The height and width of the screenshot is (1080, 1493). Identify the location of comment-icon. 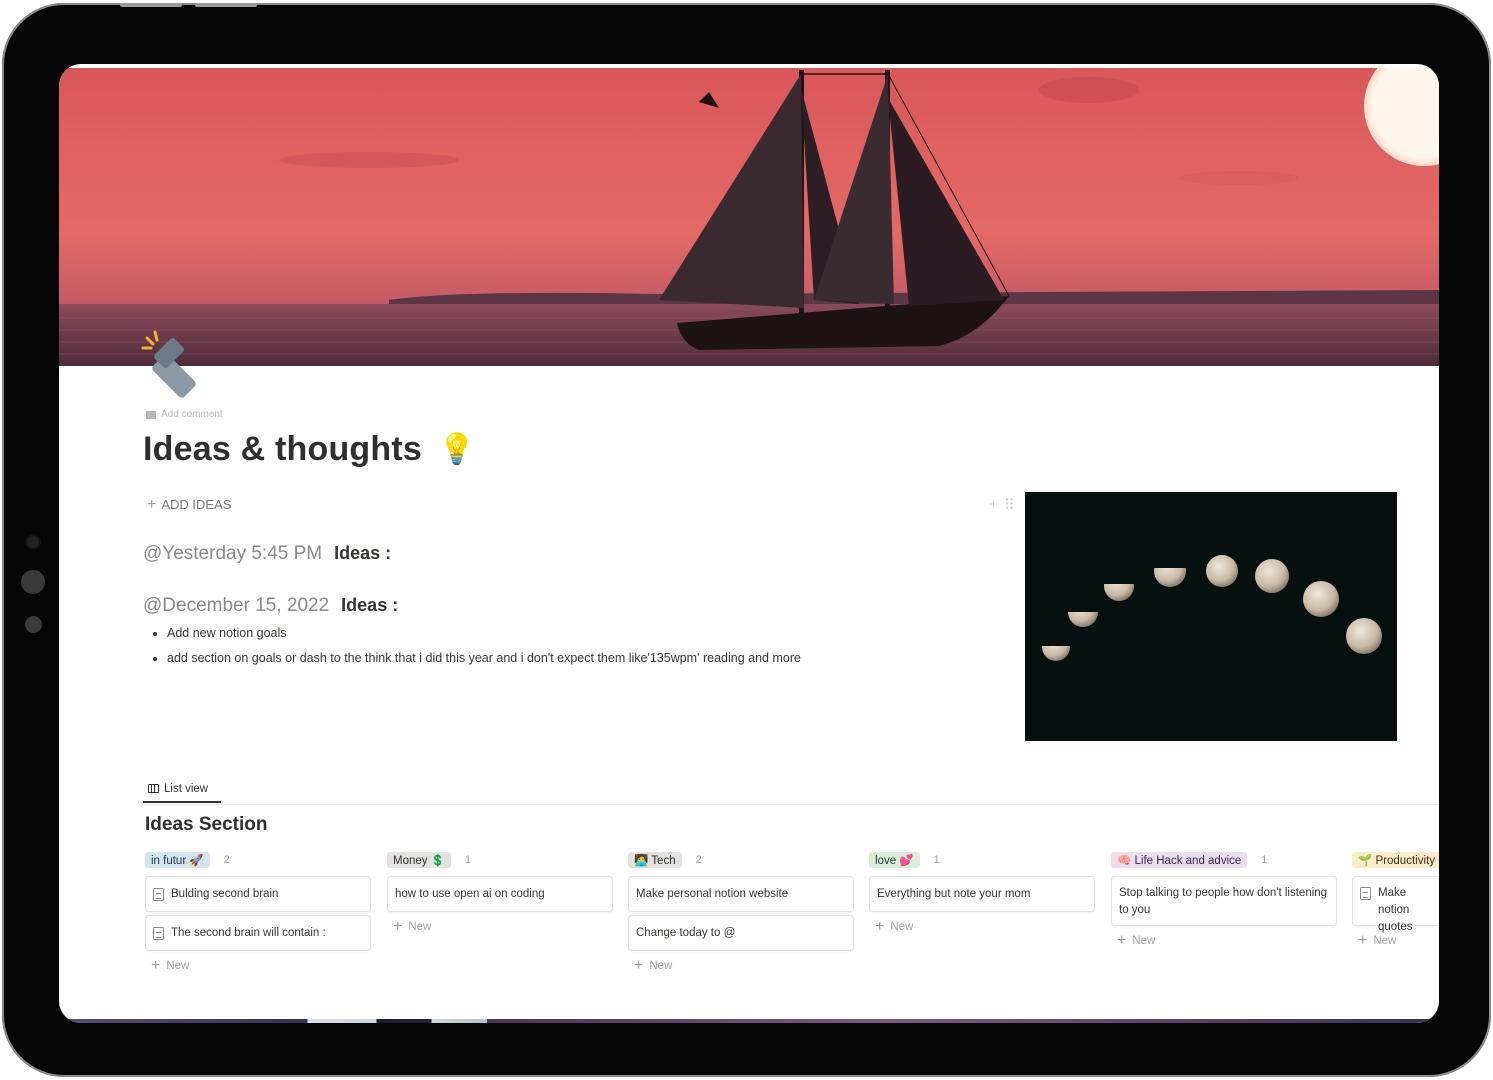
(151, 414).